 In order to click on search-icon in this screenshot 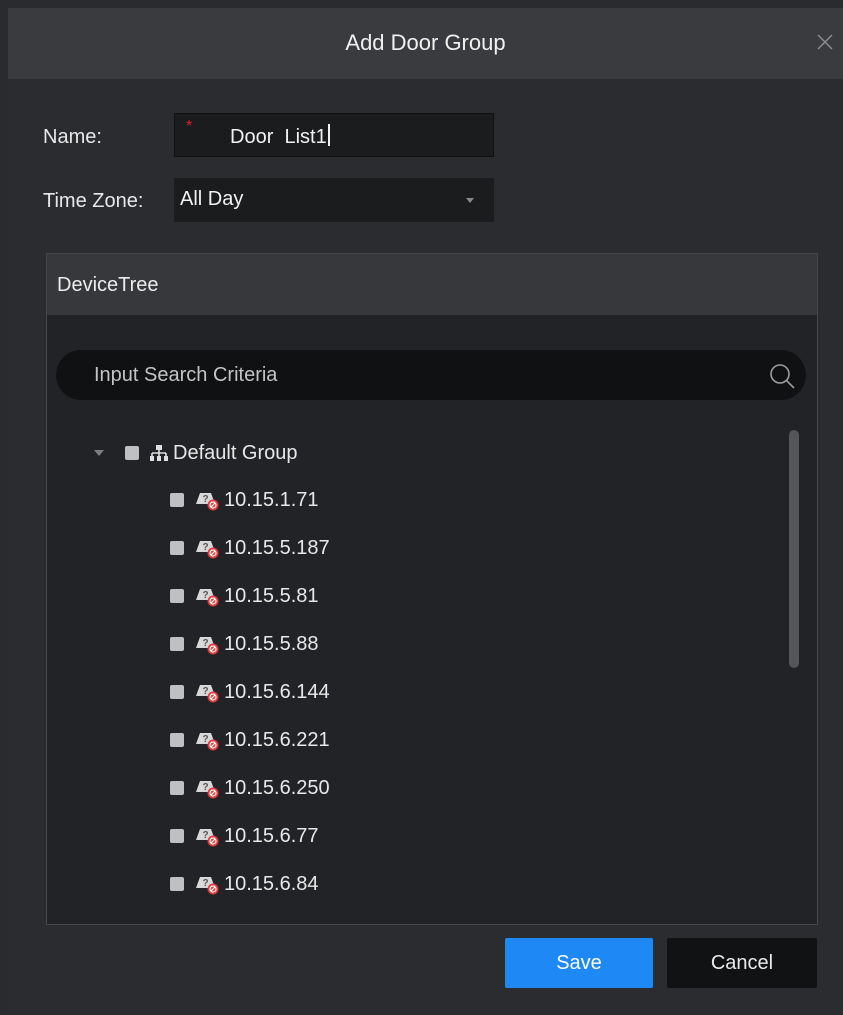, I will do `click(782, 376)`.